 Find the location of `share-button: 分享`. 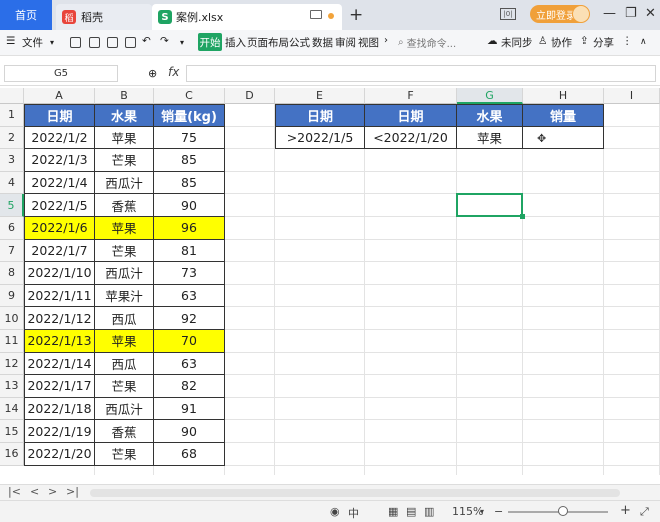

share-button: 分享 is located at coordinates (603, 42).